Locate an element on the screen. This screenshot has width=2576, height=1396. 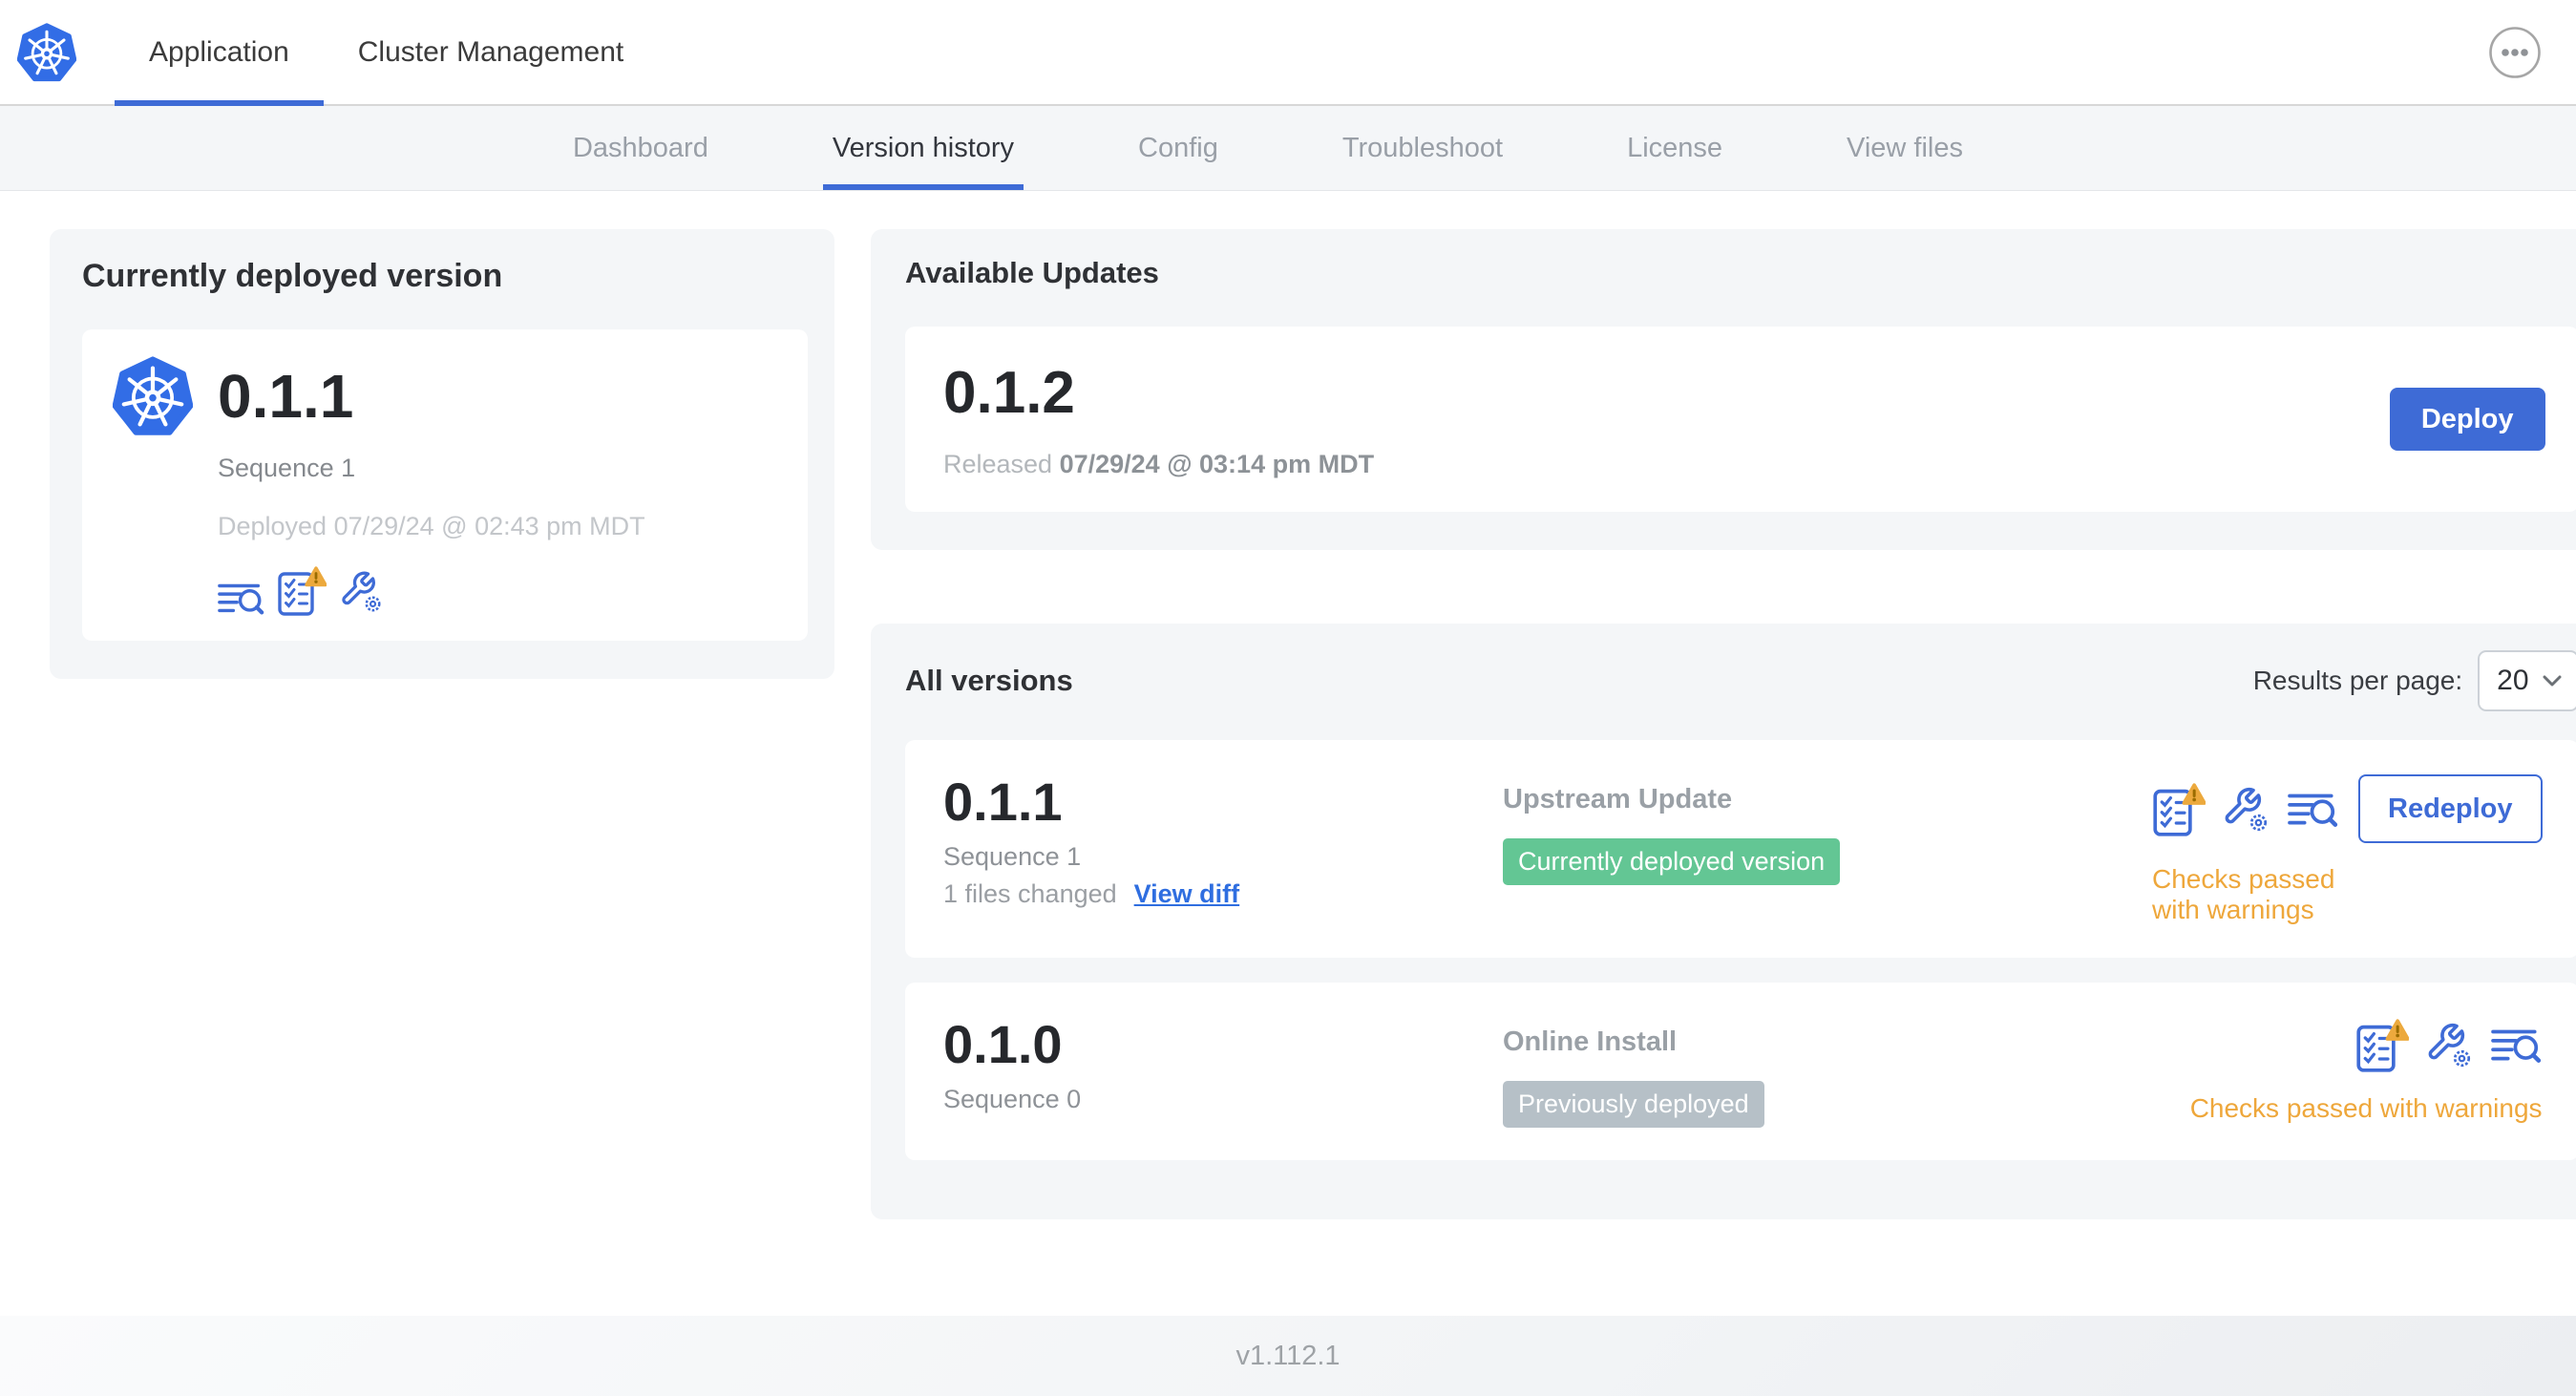
top-tabs: Application Cluster Management is located at coordinates (386, 53).